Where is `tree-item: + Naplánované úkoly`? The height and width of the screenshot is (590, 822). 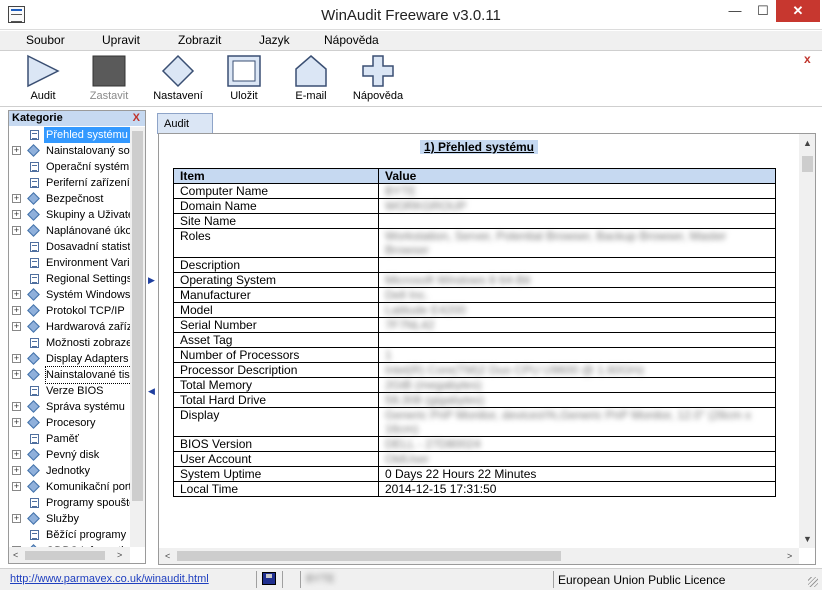 tree-item: + Naplánované úkoly is located at coordinates (69, 231).